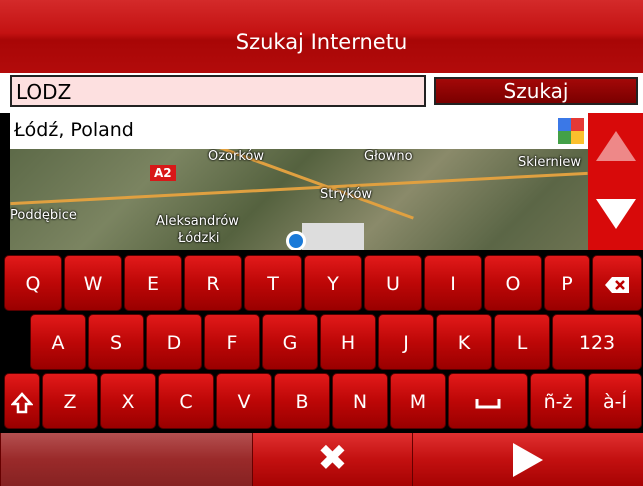  I want to click on key-a: A, so click(58, 342).